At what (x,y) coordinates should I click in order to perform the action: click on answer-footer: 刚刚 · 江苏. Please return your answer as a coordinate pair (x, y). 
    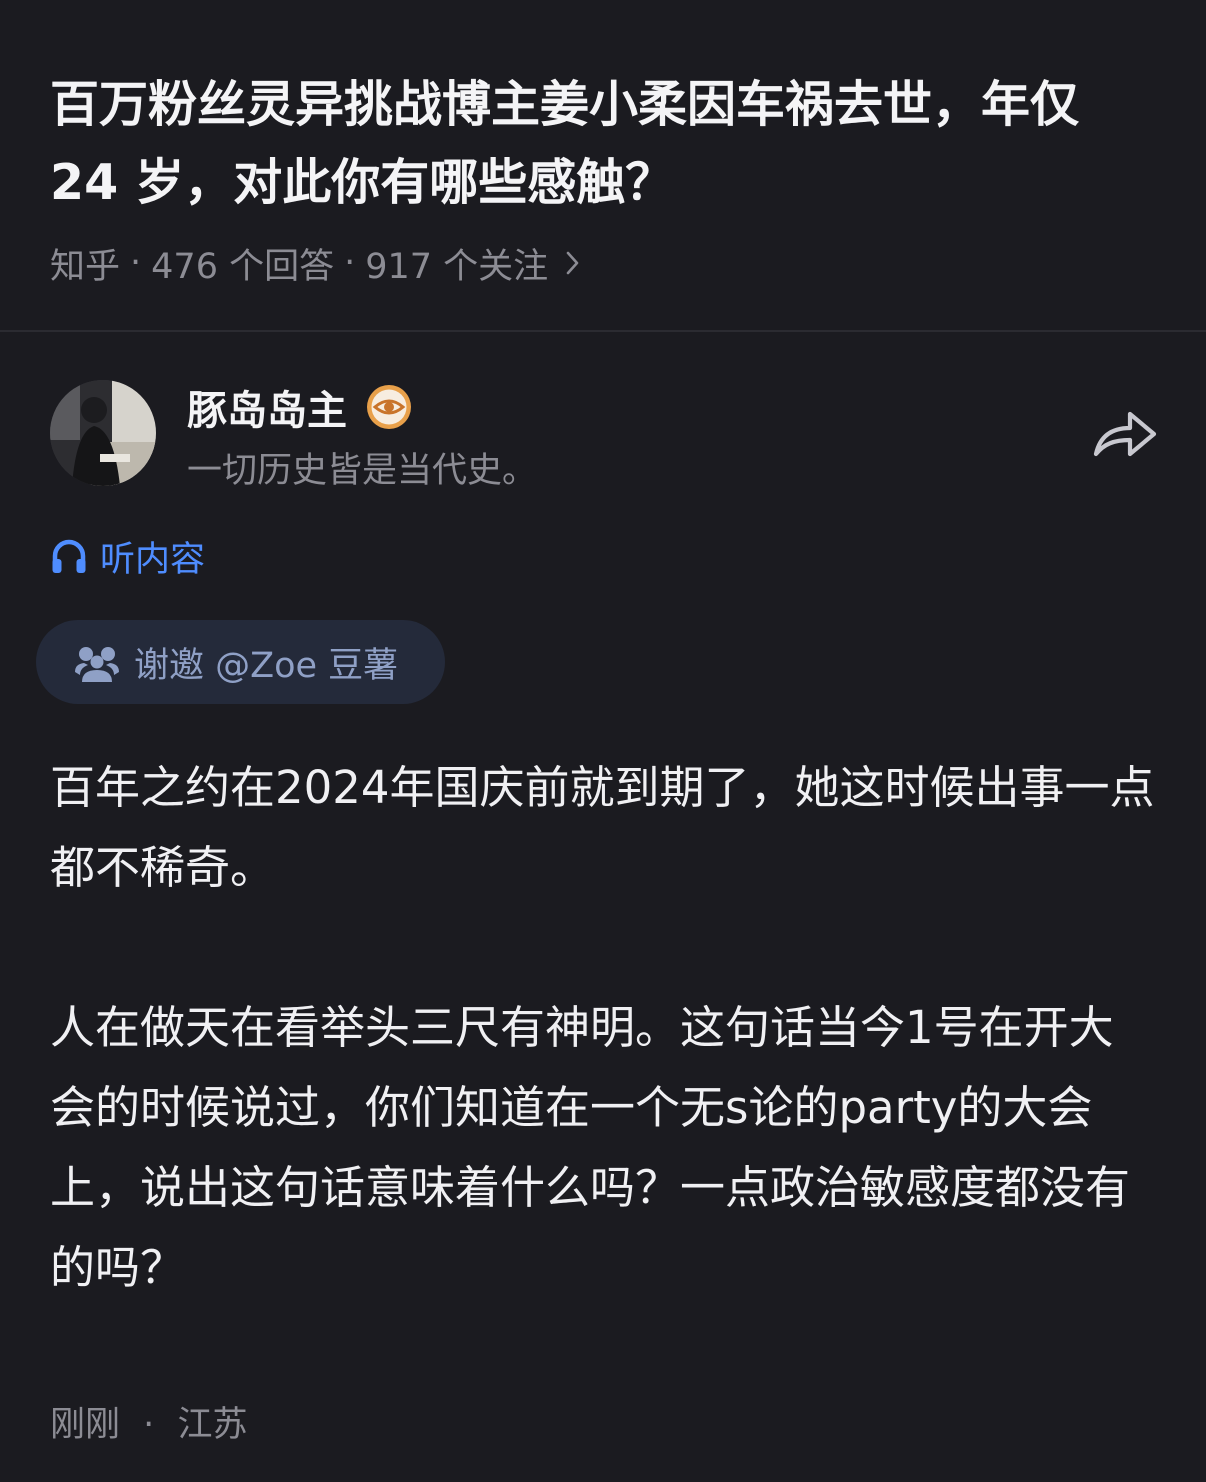
    Looking at the image, I should click on (148, 1421).